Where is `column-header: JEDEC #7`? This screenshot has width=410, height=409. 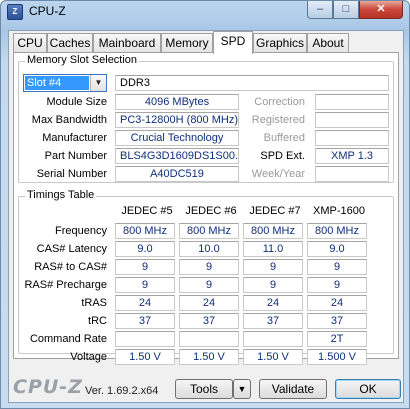 column-header: JEDEC #7 is located at coordinates (275, 211).